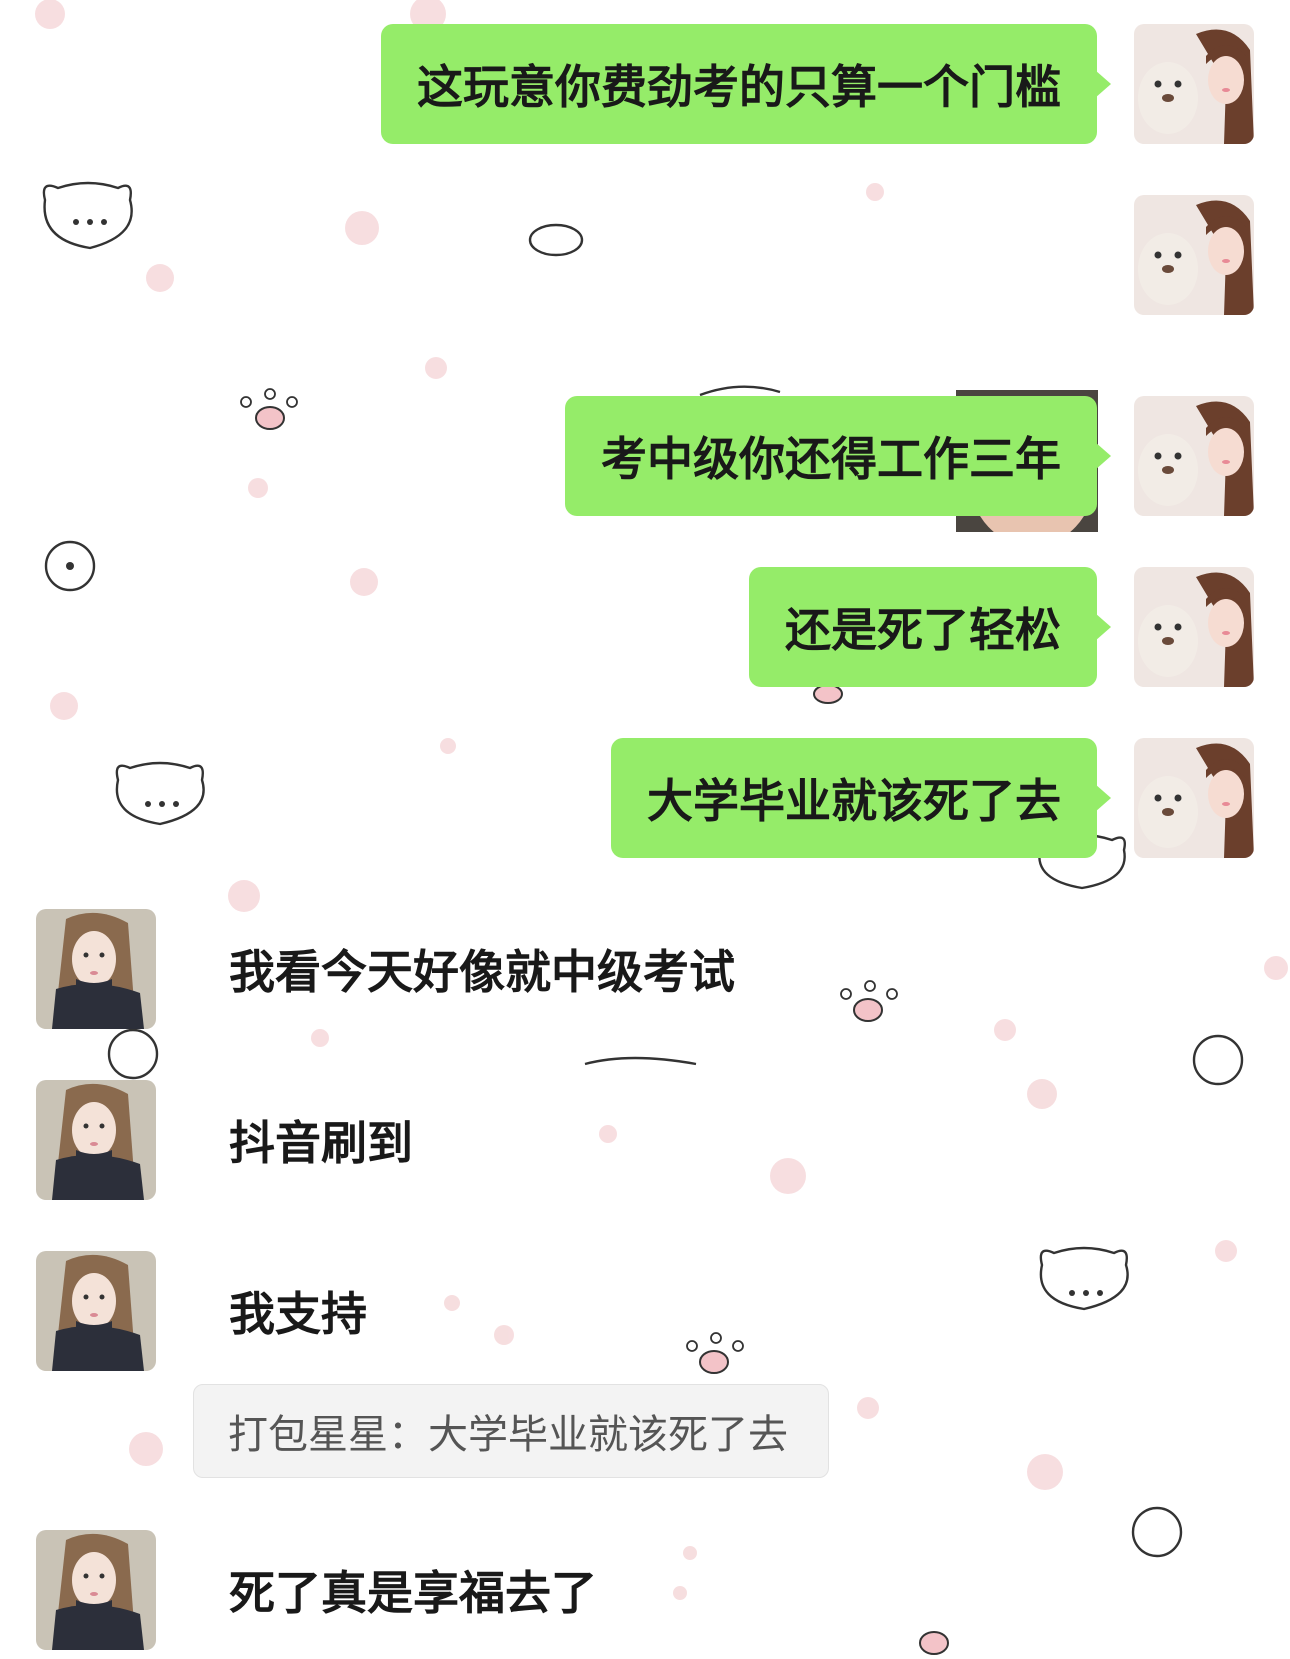  Describe the element at coordinates (930, 627) in the screenshot. I see `message-bubble-self: 还是死了轻松` at that location.